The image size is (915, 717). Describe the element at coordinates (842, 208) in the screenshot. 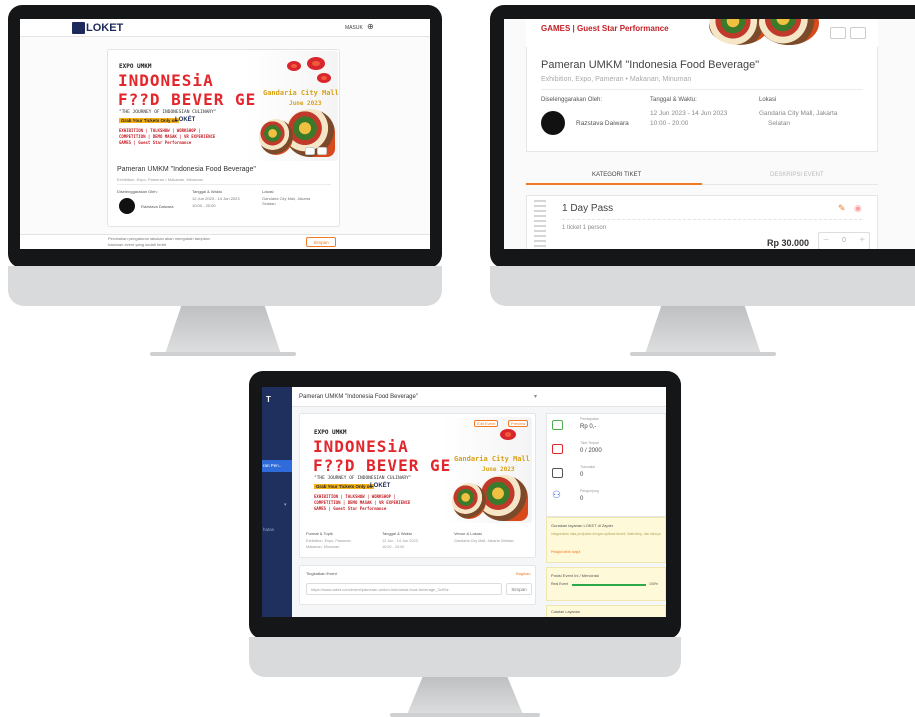

I see `edit-ticket-icon: ✎` at that location.